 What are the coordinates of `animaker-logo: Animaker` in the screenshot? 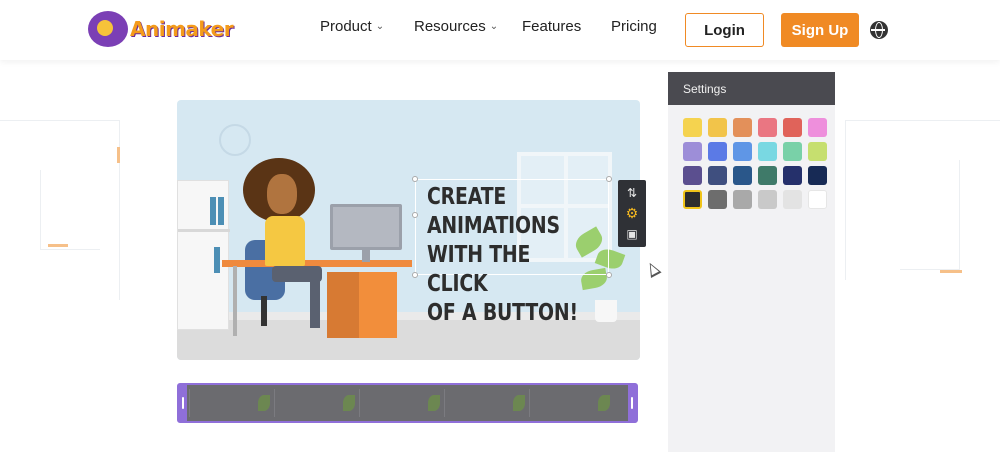 It's located at (161, 29).